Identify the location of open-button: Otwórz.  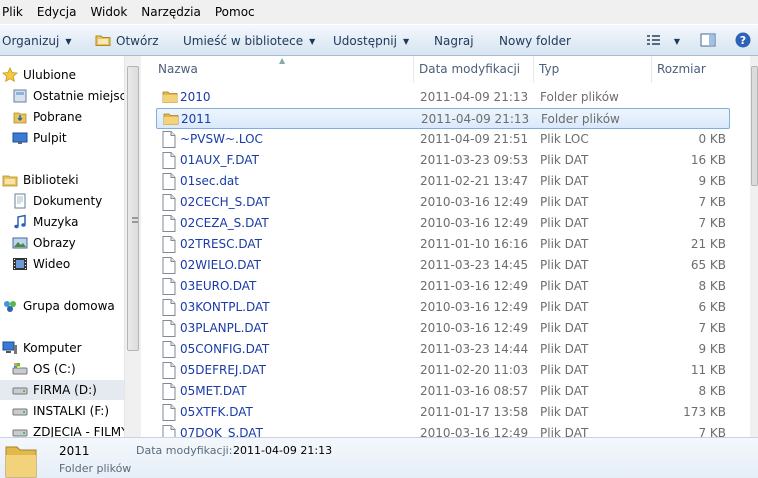
(127, 41).